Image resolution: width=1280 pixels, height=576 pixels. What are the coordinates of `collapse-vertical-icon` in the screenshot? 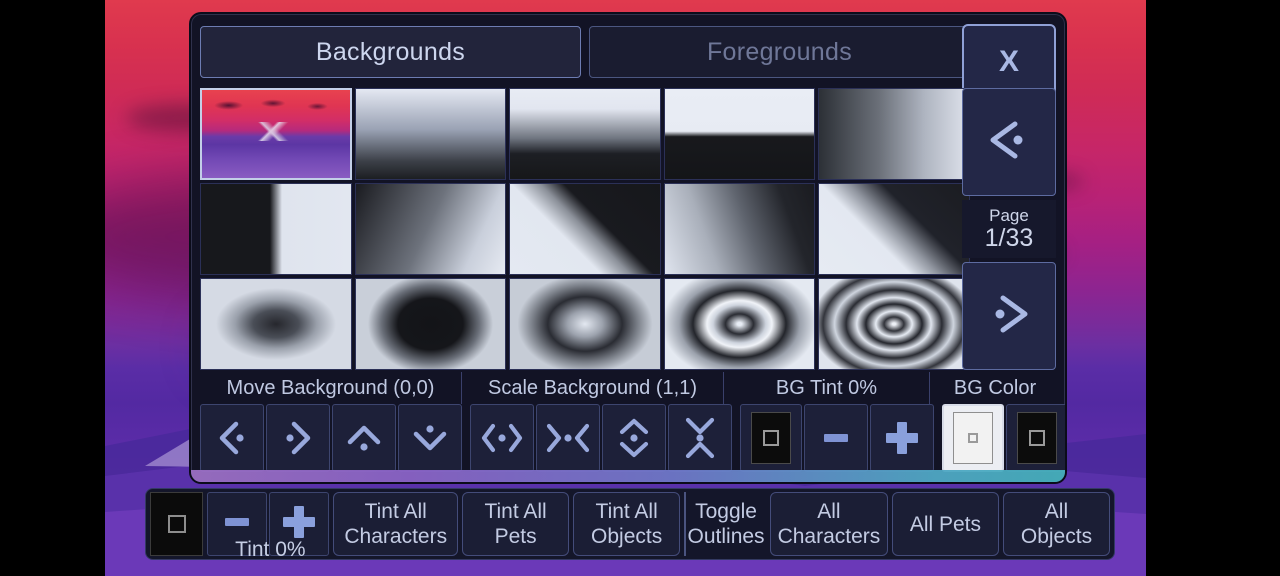 It's located at (700, 438).